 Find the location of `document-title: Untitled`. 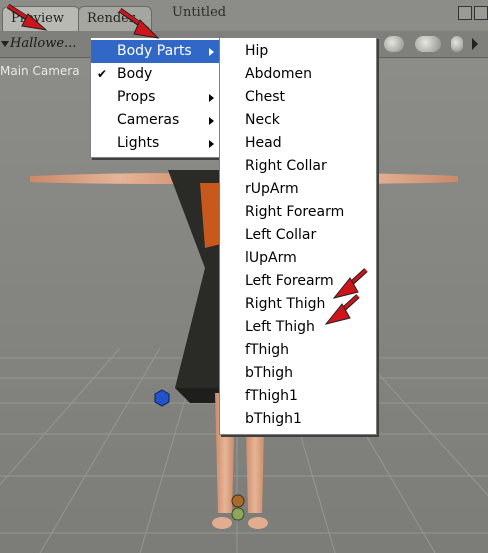

document-title: Untitled is located at coordinates (199, 12).